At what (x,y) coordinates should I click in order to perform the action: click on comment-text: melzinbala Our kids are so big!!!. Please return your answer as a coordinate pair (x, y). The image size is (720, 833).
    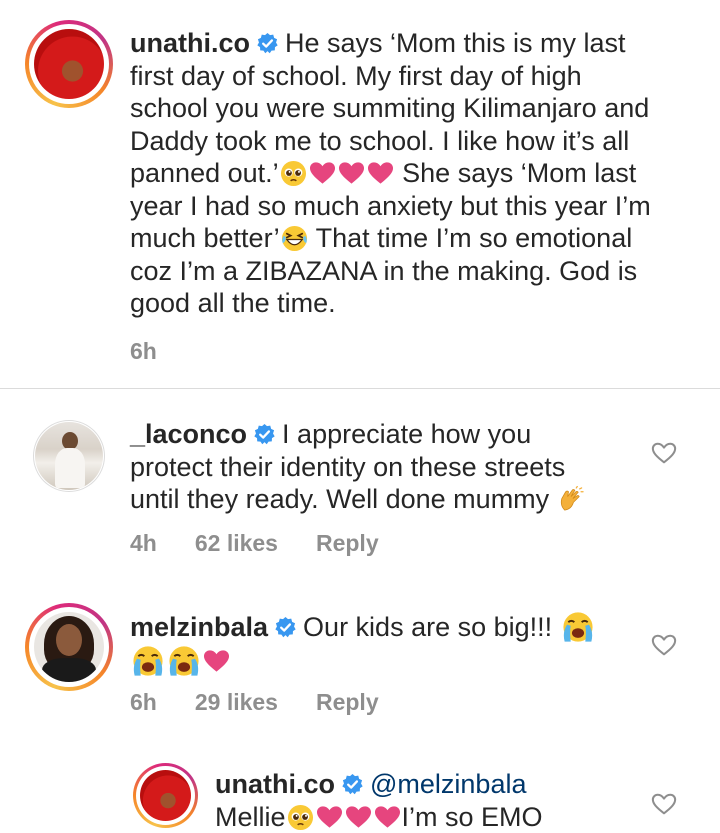
    Looking at the image, I should click on (375, 644).